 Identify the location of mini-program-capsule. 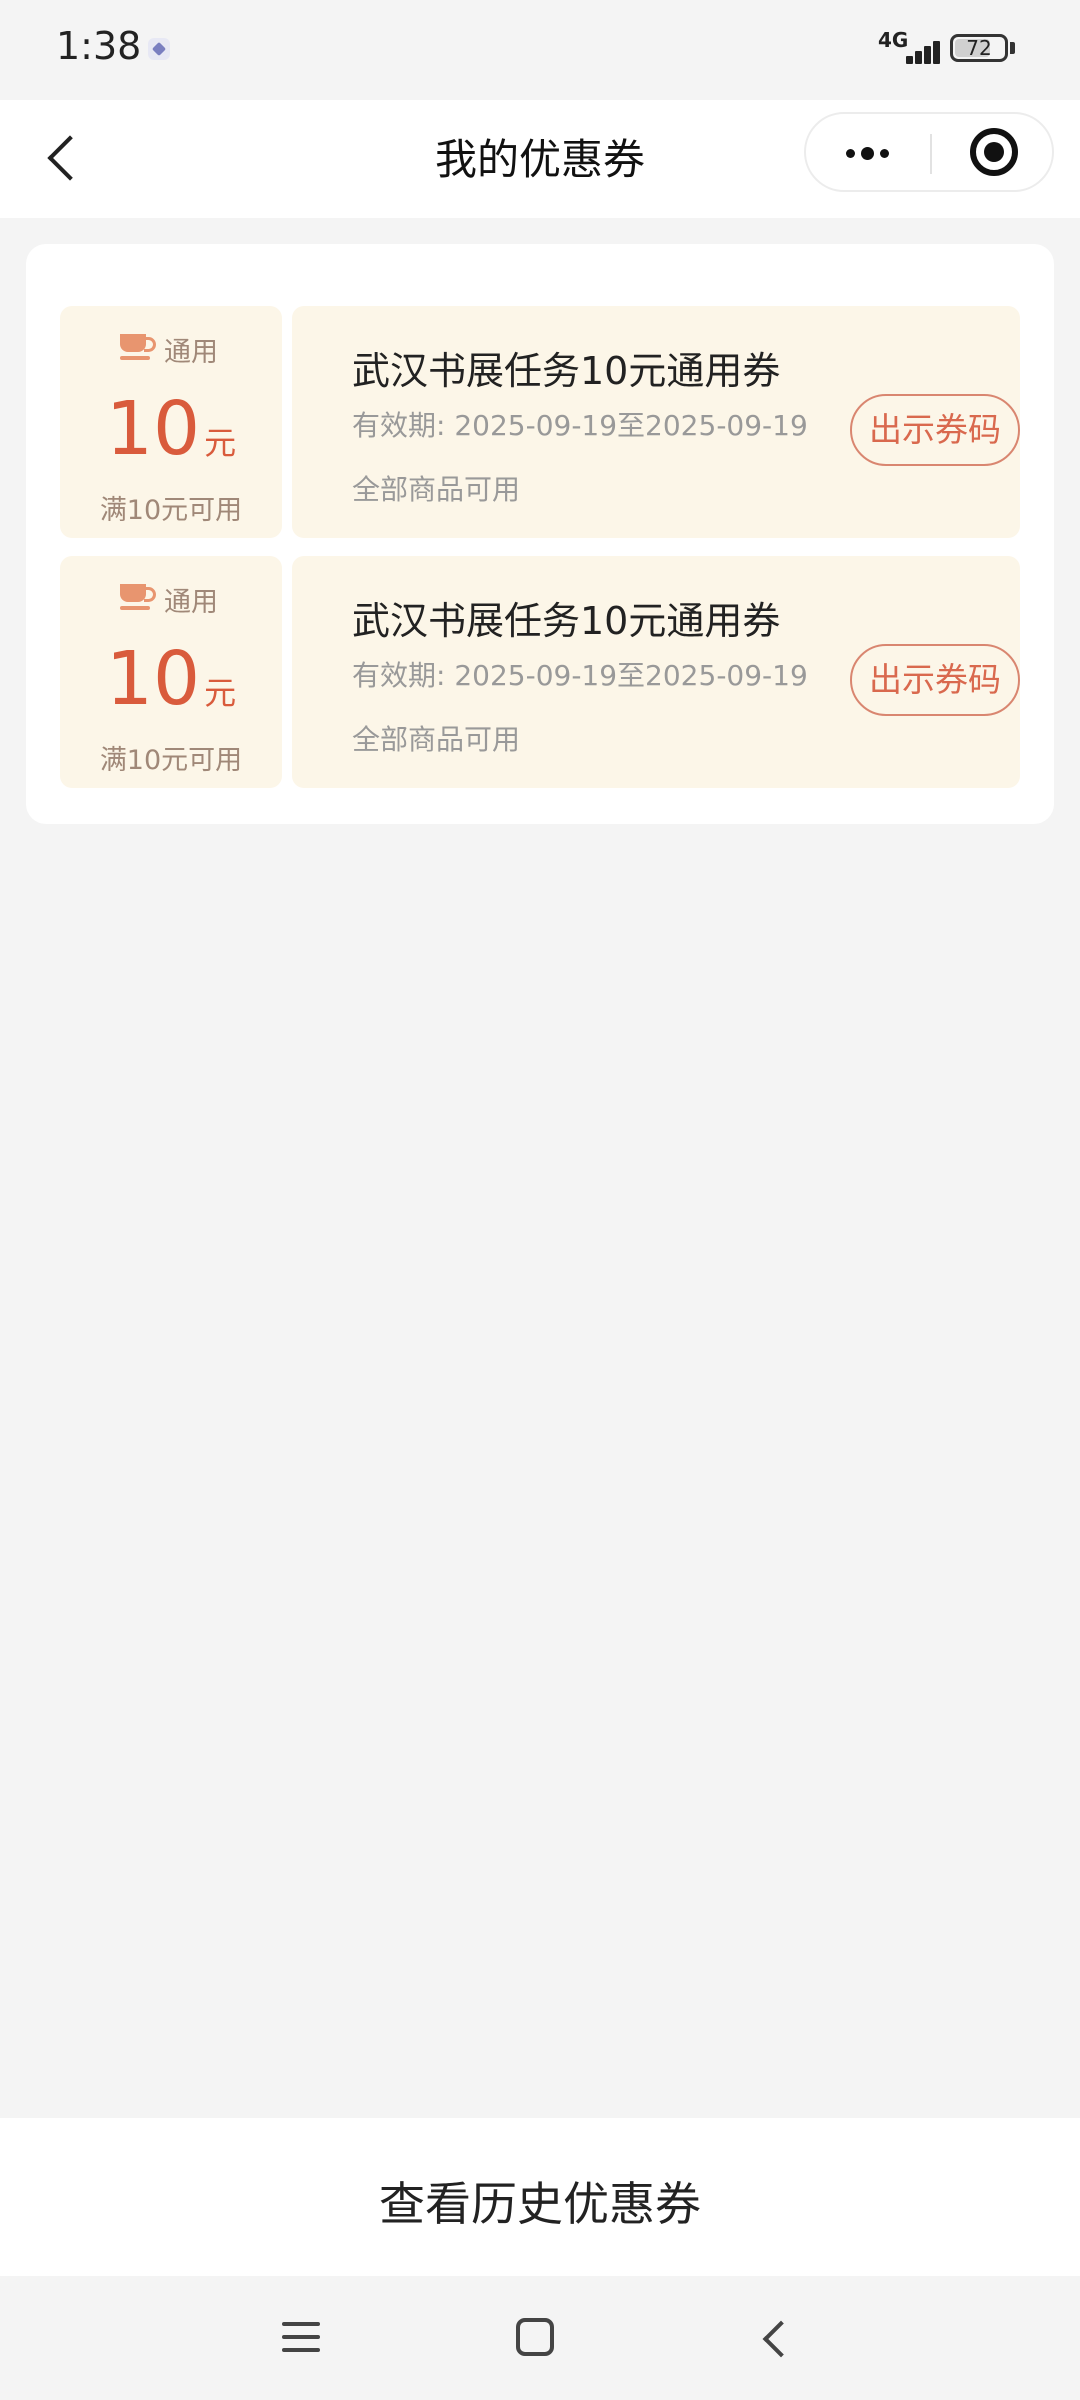
(929, 152).